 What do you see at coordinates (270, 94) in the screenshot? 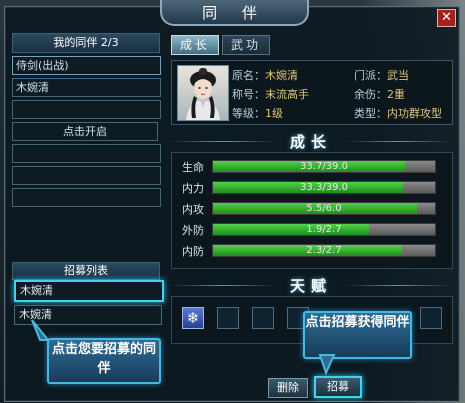
I see `info-title: 称号：末流高手` at bounding box center [270, 94].